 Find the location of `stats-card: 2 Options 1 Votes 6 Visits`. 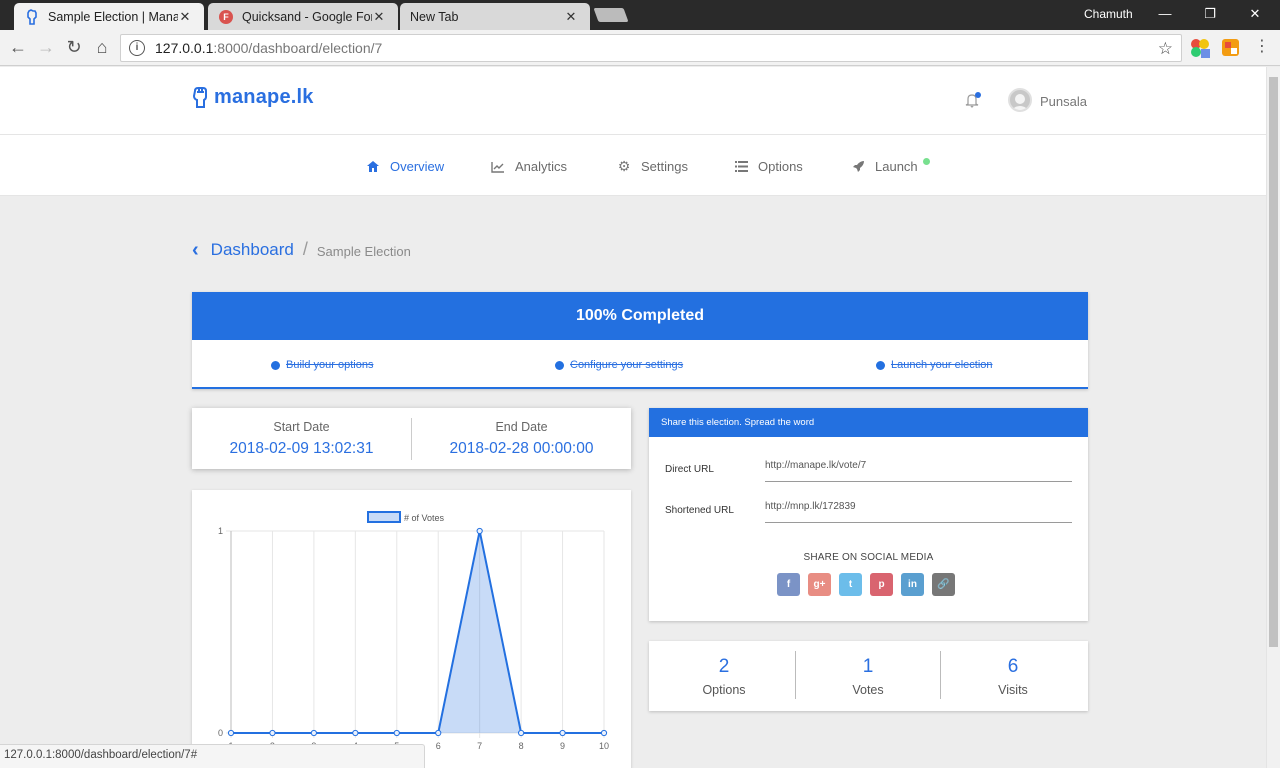

stats-card: 2 Options 1 Votes 6 Visits is located at coordinates (868, 676).